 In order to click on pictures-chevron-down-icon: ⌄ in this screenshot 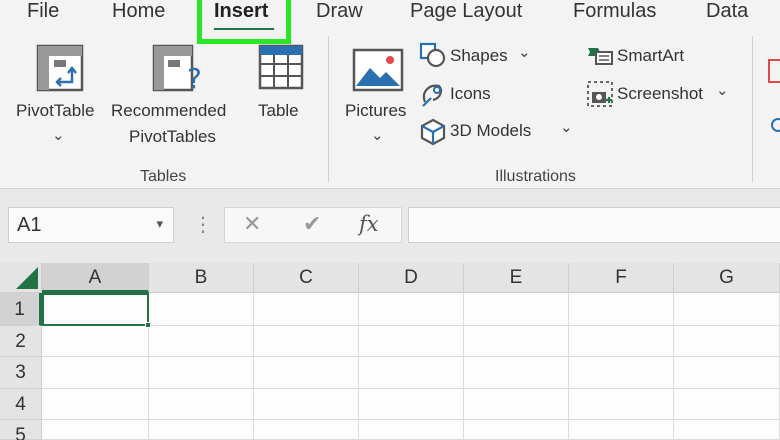, I will do `click(377, 135)`.